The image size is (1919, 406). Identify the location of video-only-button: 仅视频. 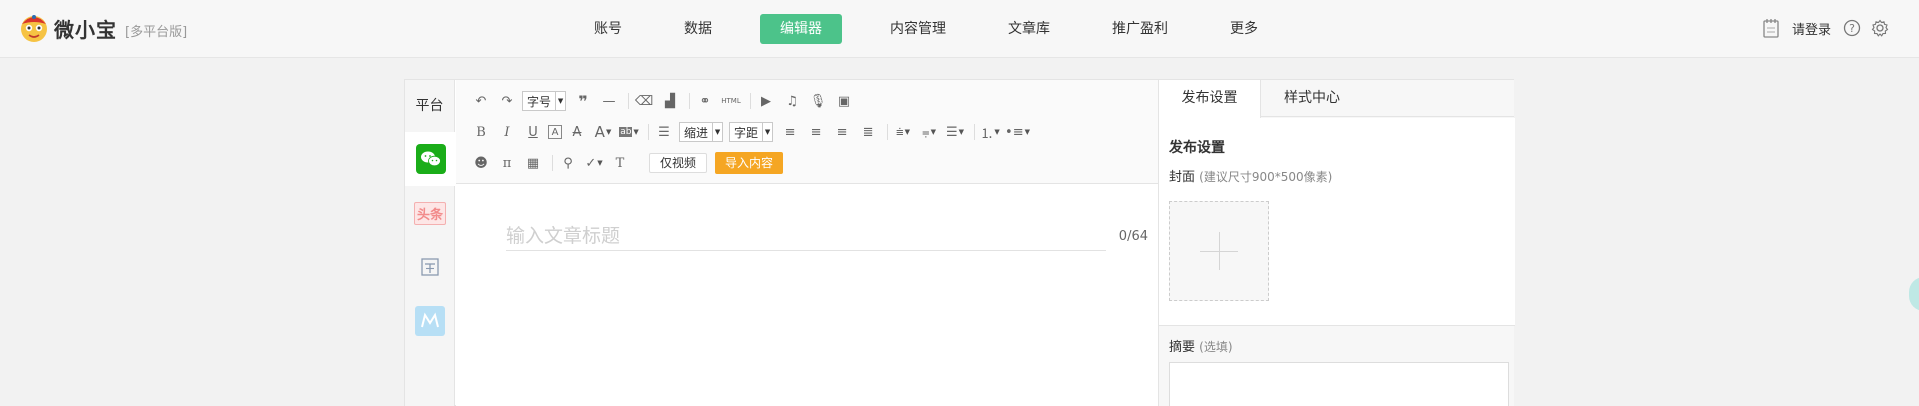
(678, 163).